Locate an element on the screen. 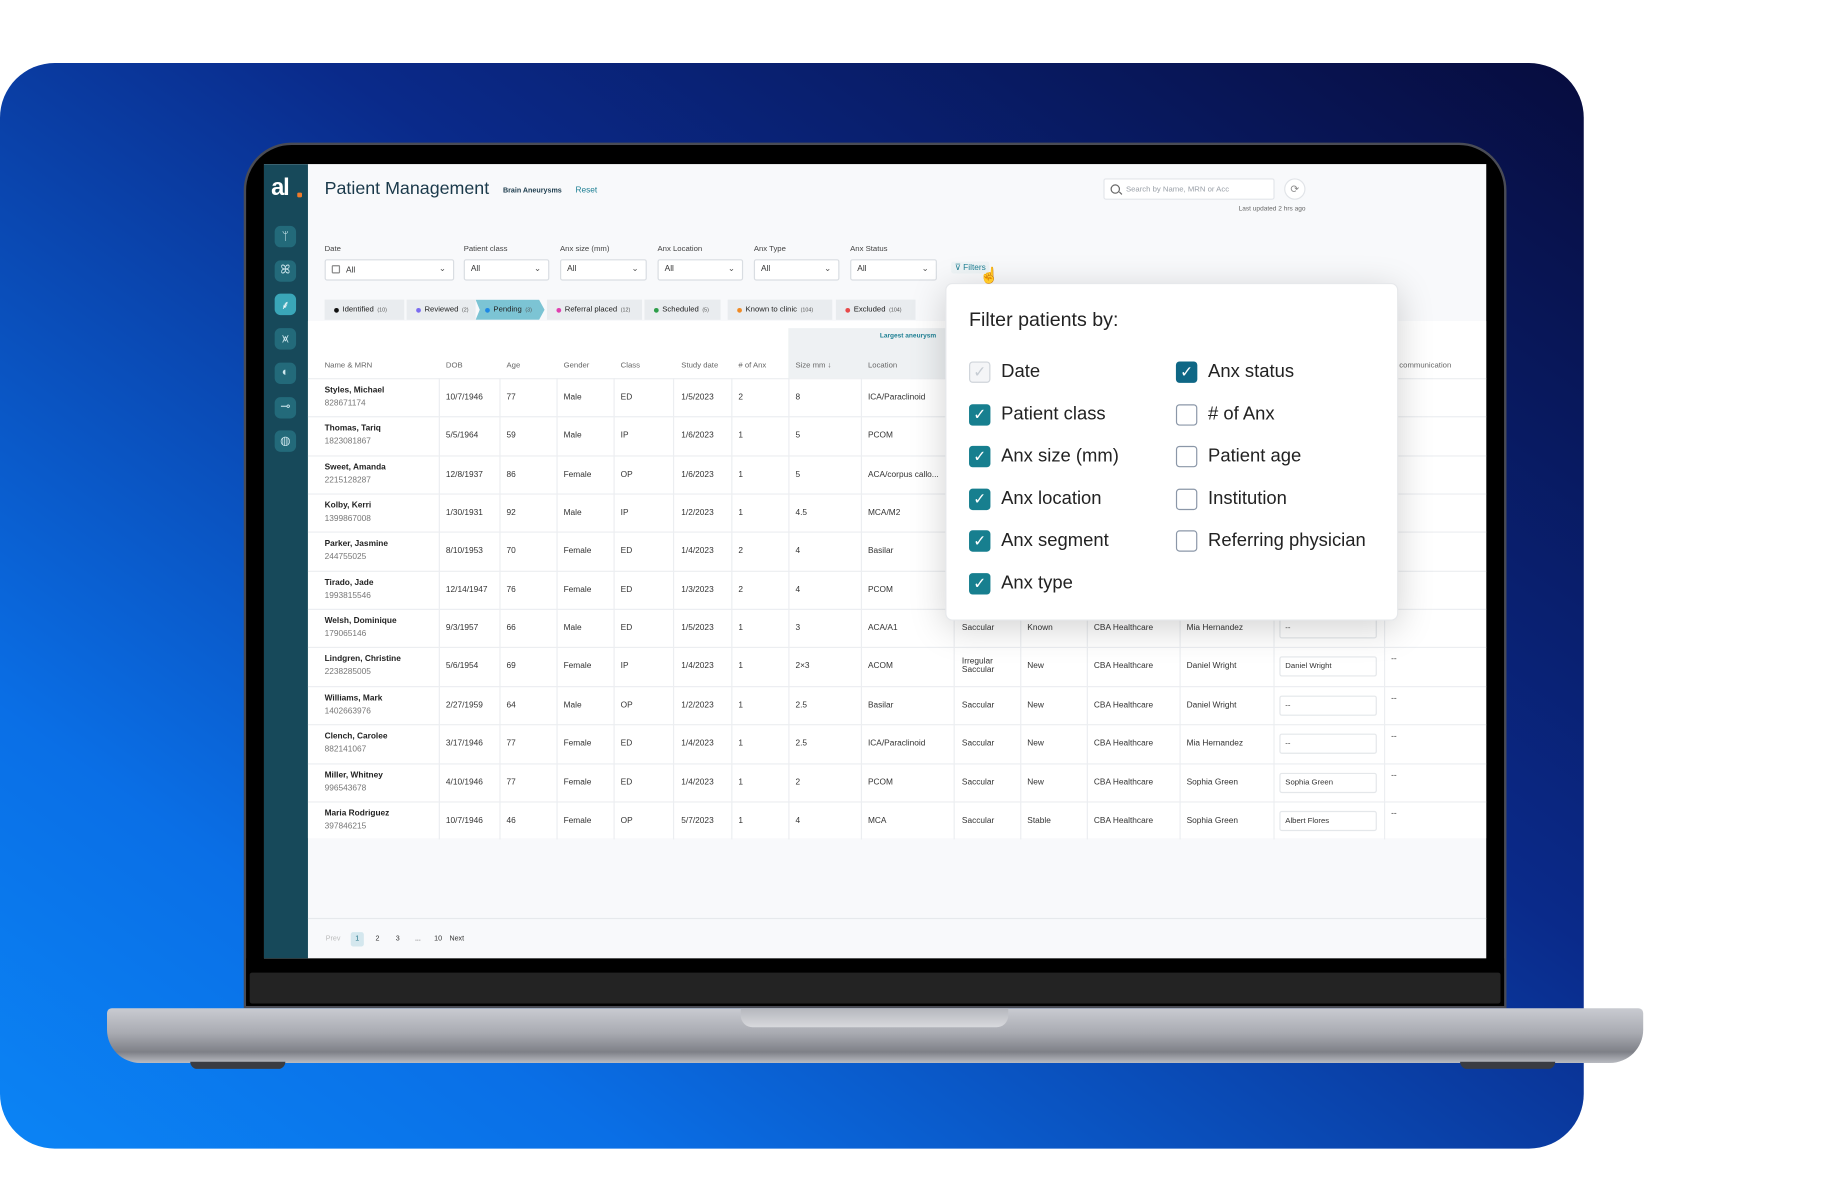  cell-last-communication: -- is located at coordinates (1394, 736).